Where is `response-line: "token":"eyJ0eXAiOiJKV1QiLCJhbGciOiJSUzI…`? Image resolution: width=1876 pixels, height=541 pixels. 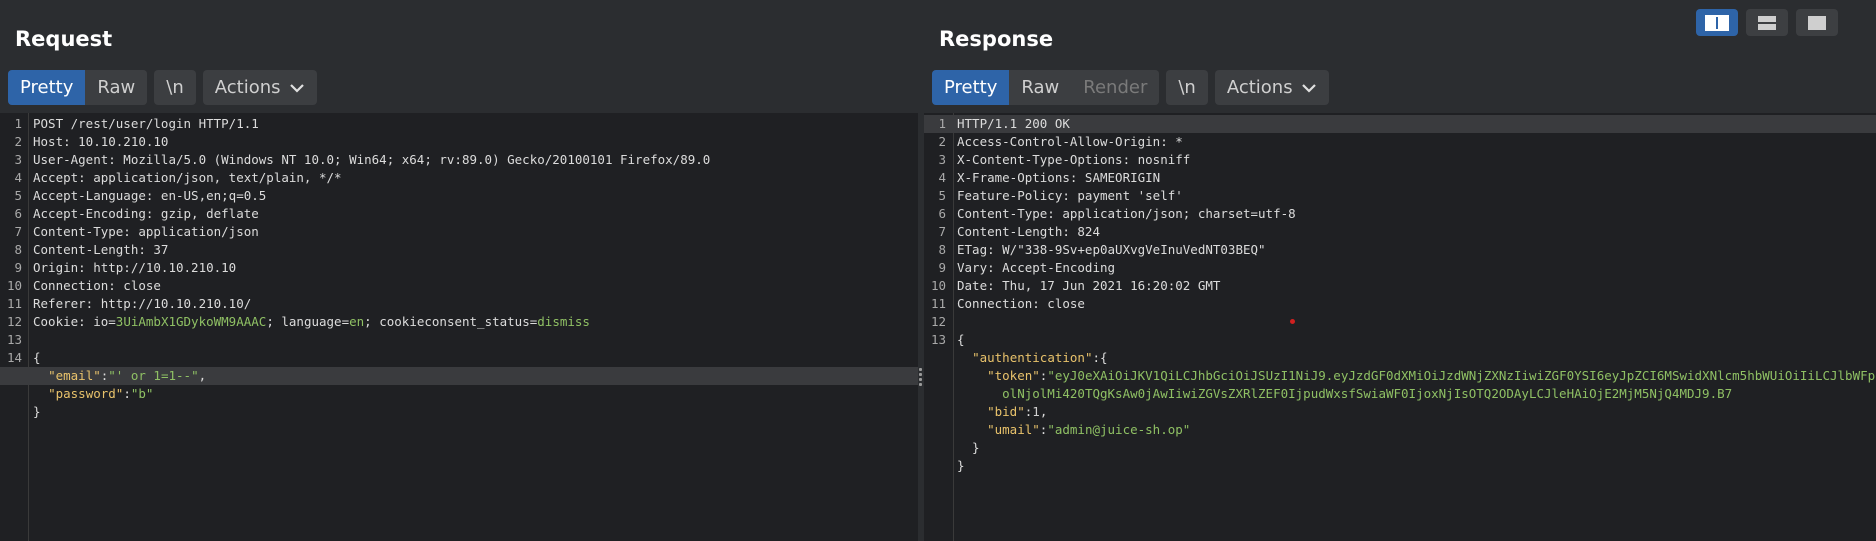 response-line: "token":"eyJ0eXAiOiJKV1QiLCJhbGciOiJSUzI… is located at coordinates (1400, 376).